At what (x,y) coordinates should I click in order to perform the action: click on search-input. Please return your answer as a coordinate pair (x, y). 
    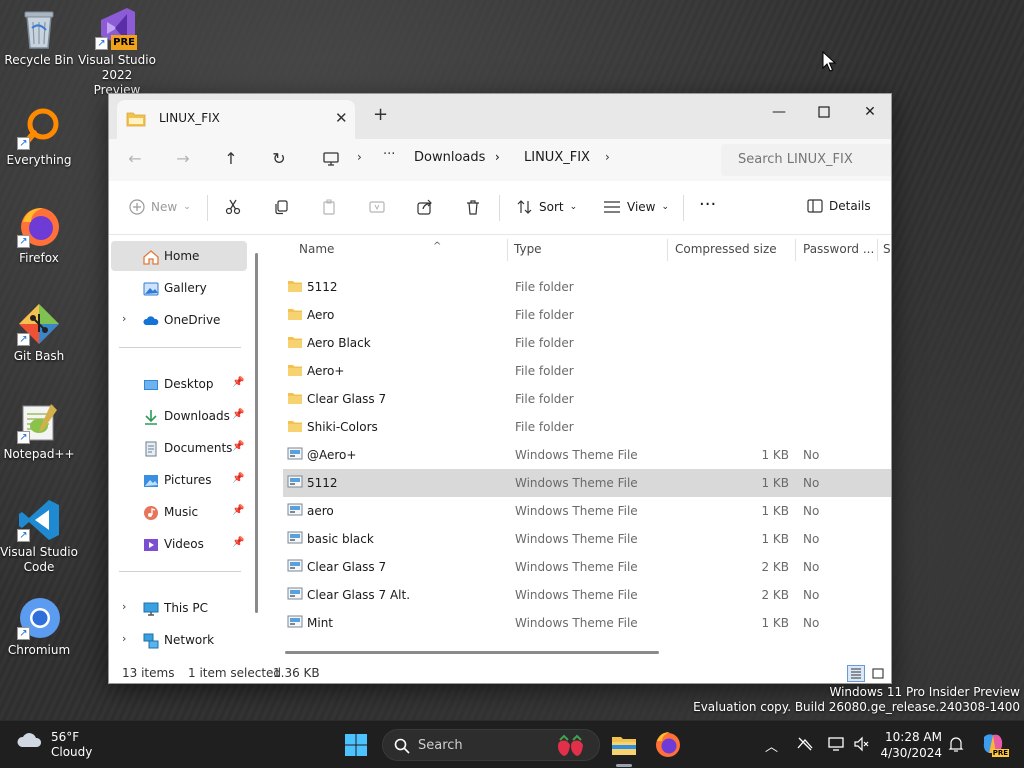
    Looking at the image, I should click on (813, 159).